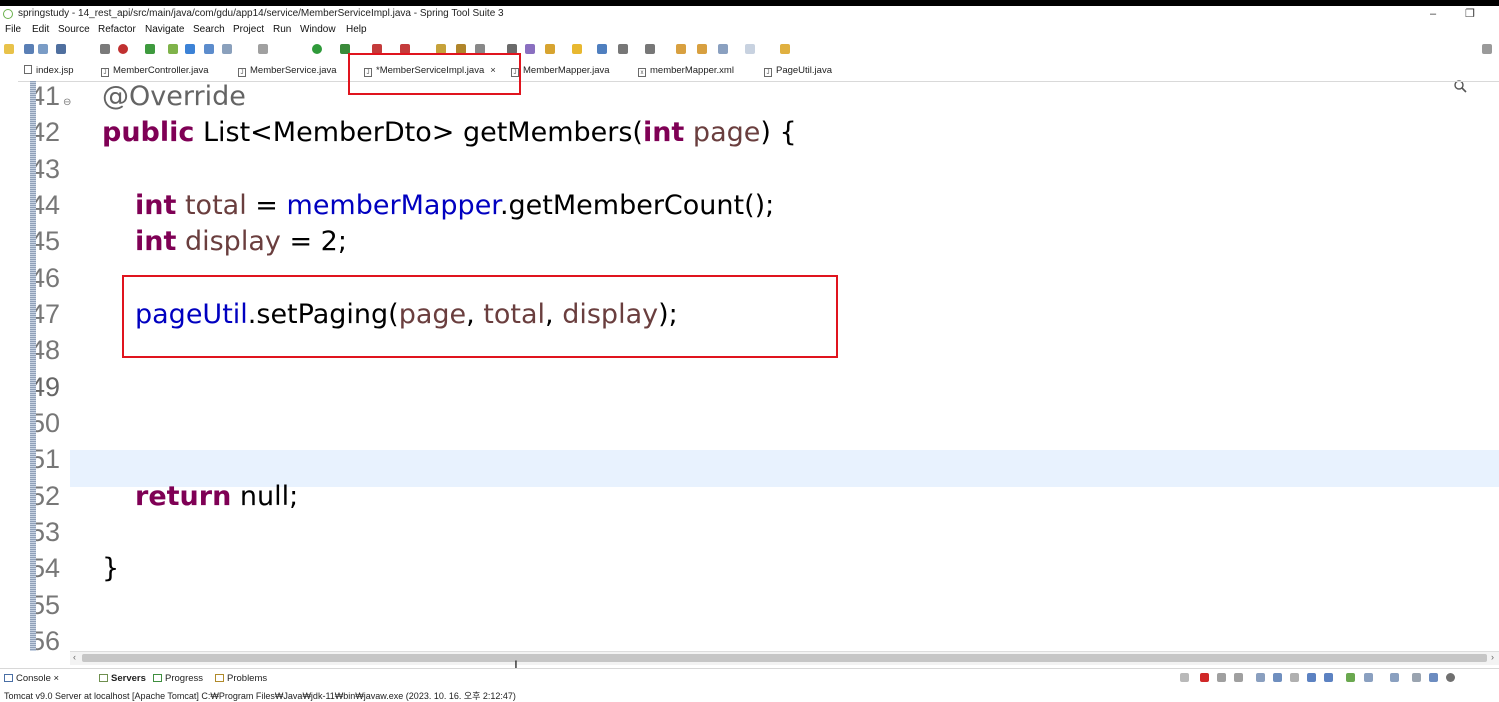 Image resolution: width=1499 pixels, height=702 pixels. Describe the element at coordinates (686, 71) in the screenshot. I see `tab-member-mapper-xml: x memberMapper.xml` at that location.